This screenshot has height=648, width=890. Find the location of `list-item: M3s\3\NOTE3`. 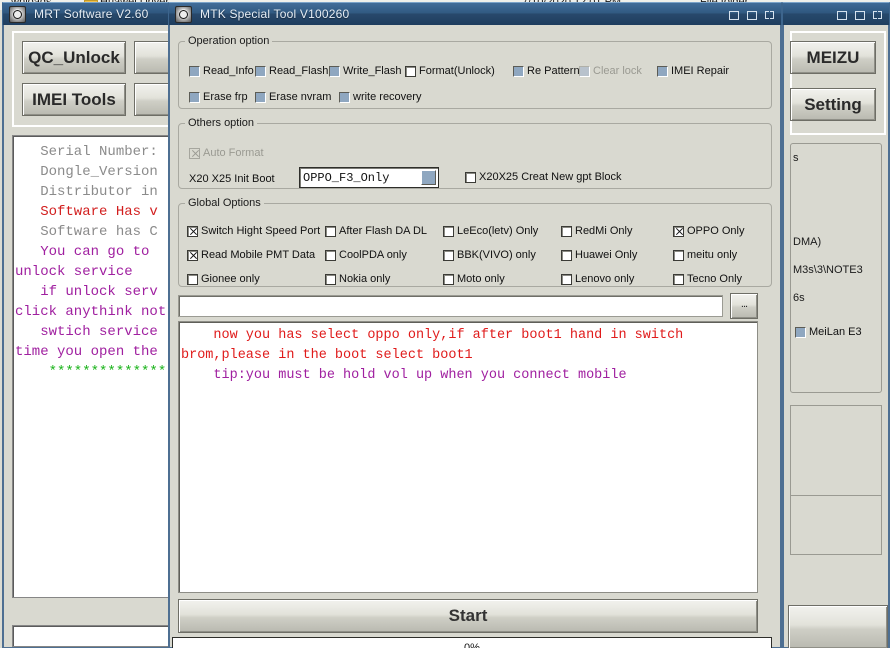

list-item: M3s\3\NOTE3 is located at coordinates (838, 270).